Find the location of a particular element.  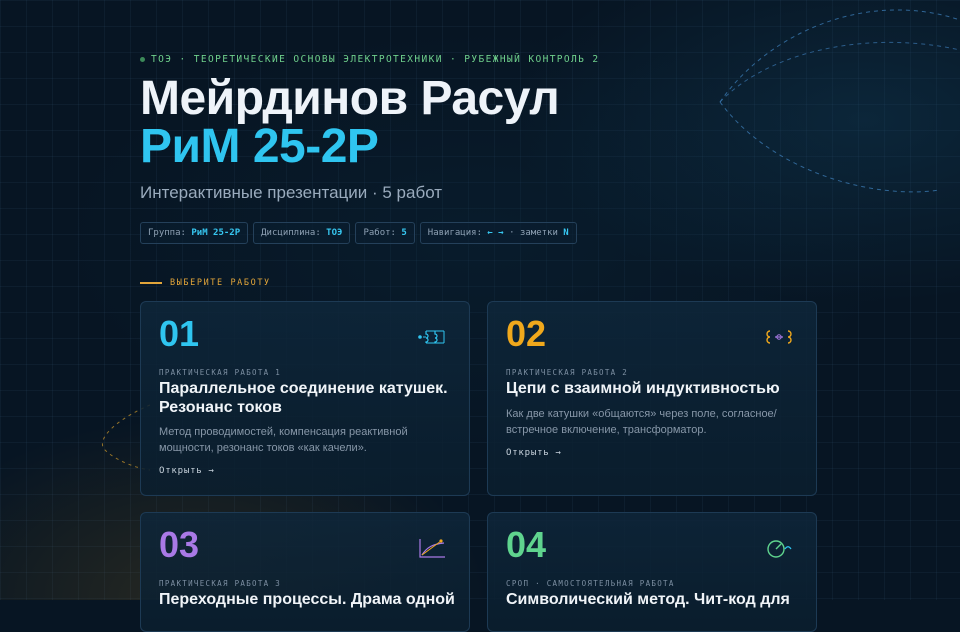

card-kicker: ПРАКТИЧЕСКАЯ РАБОТА 1 is located at coordinates (220, 372).